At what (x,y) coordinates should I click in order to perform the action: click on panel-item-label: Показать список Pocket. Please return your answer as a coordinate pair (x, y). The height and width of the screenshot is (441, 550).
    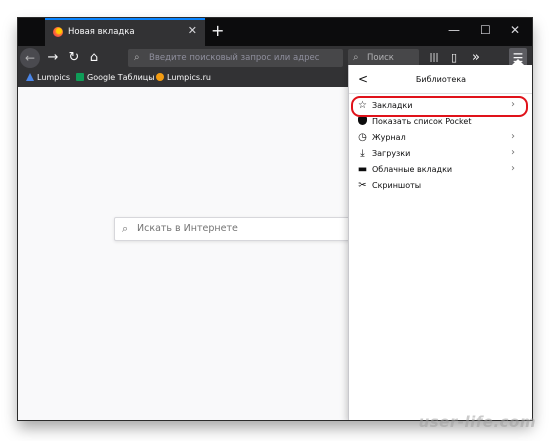
    Looking at the image, I should click on (422, 121).